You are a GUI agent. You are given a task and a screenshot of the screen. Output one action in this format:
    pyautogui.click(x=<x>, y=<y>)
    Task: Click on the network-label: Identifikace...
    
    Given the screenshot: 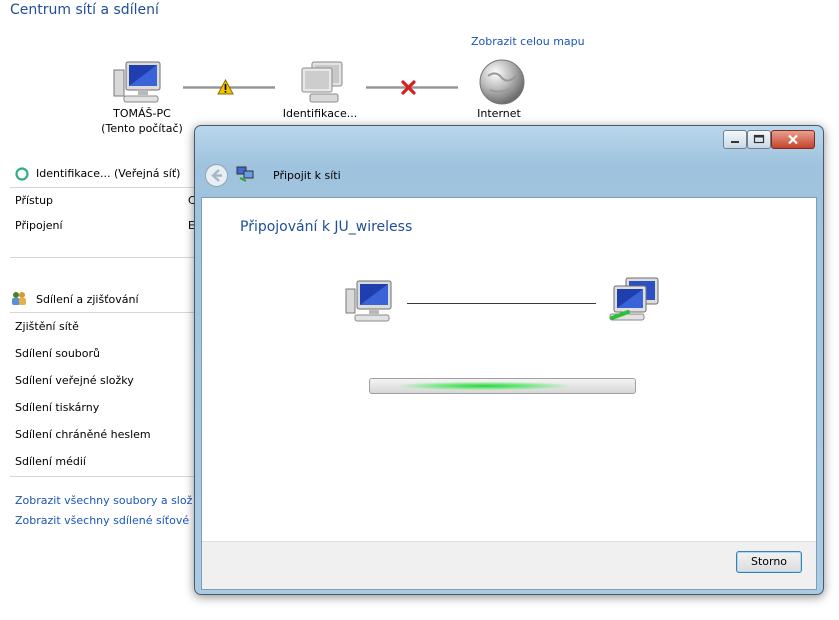 What is the action you would take?
    pyautogui.click(x=320, y=113)
    